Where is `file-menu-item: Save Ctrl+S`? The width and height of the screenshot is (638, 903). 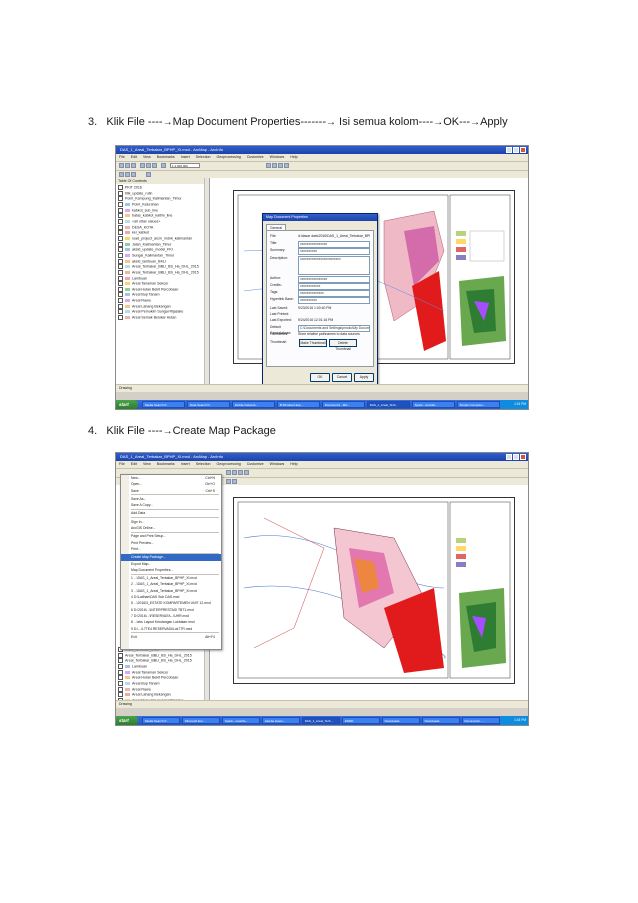 file-menu-item: Save Ctrl+S is located at coordinates (171, 491).